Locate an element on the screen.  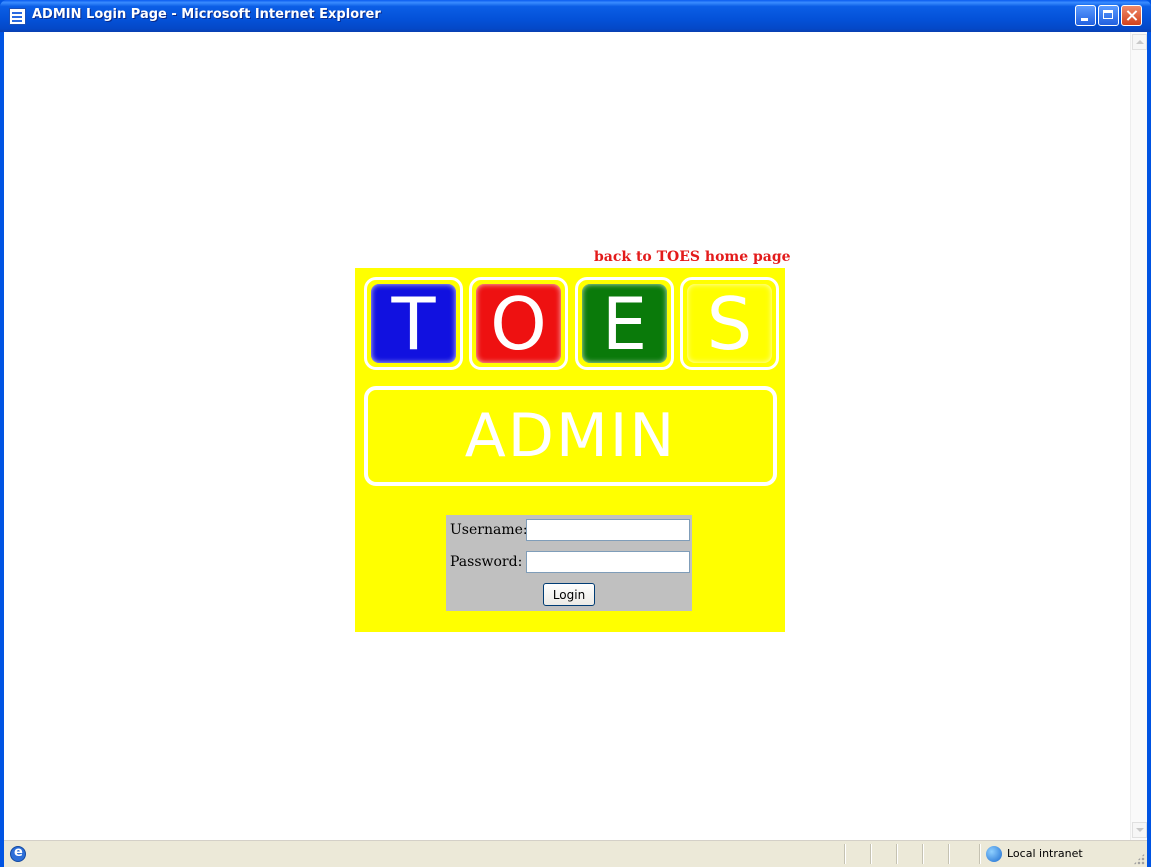
logo-tile-s: S is located at coordinates (729, 323).